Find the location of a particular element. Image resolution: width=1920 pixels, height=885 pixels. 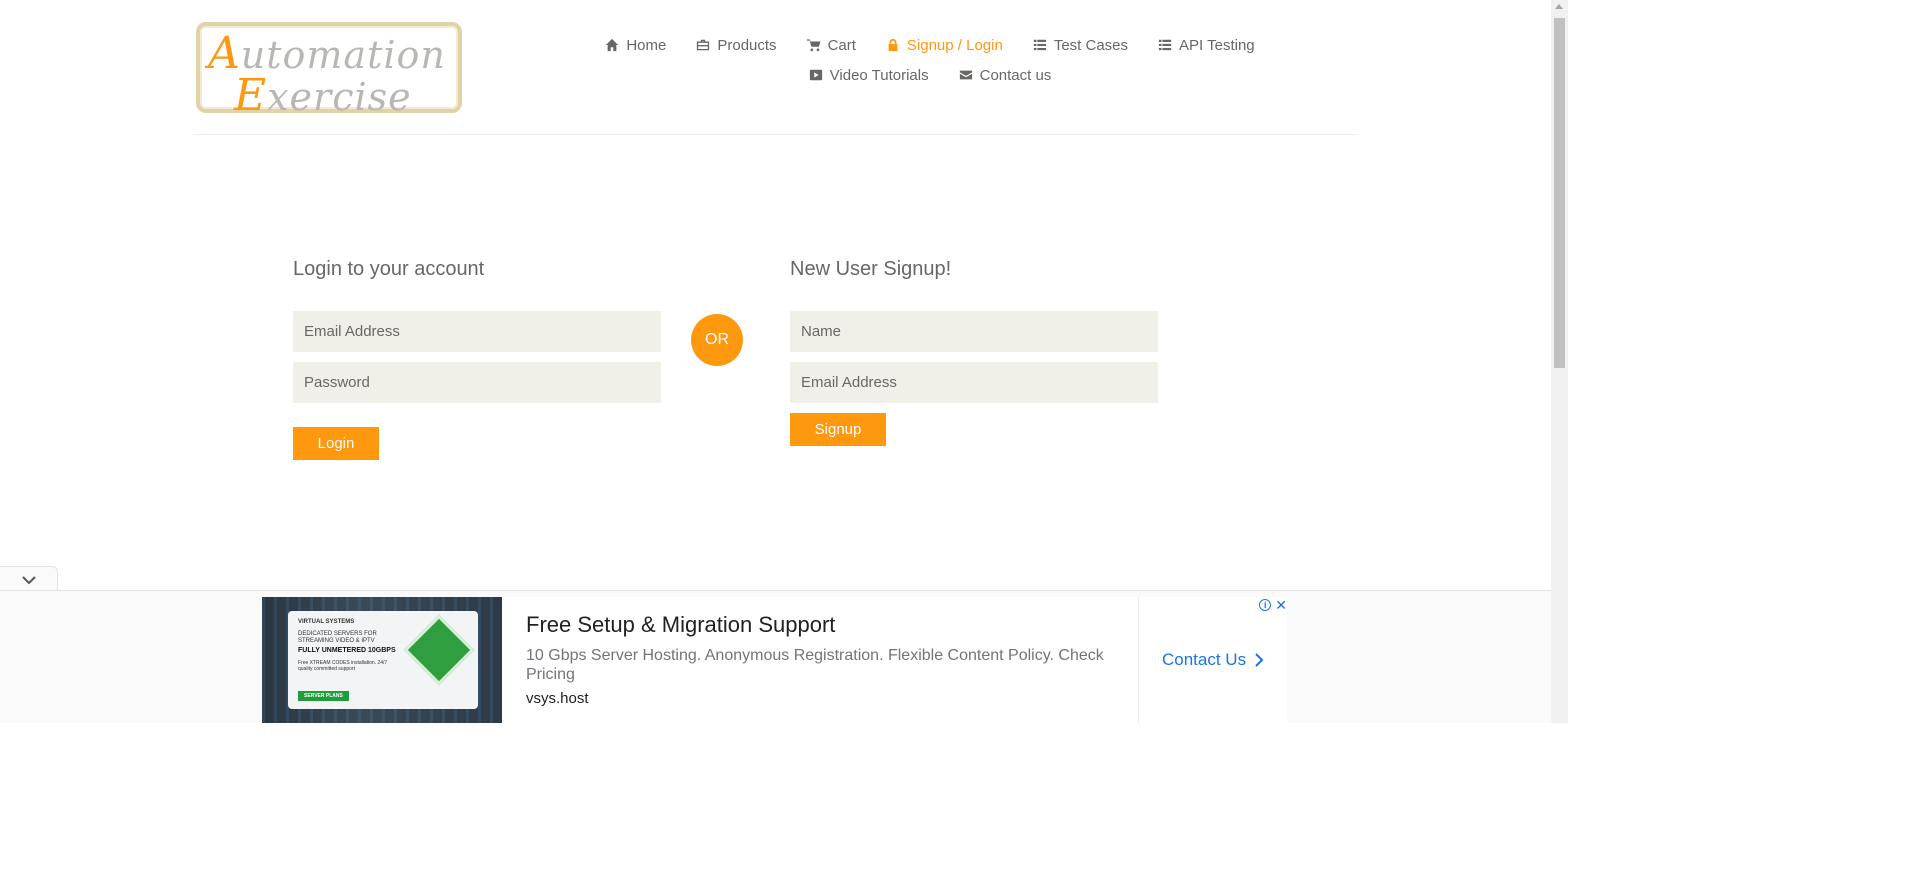

nav-home-label: Home is located at coordinates (646, 45).